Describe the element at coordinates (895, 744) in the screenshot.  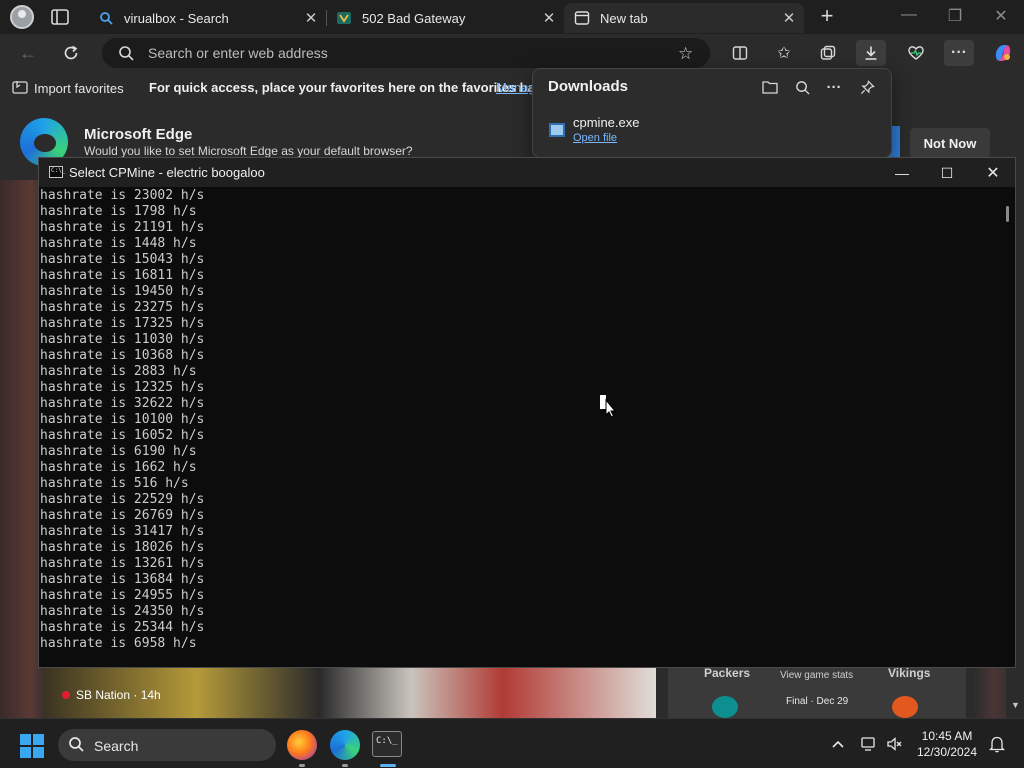
I see `volume-muted-icon` at that location.